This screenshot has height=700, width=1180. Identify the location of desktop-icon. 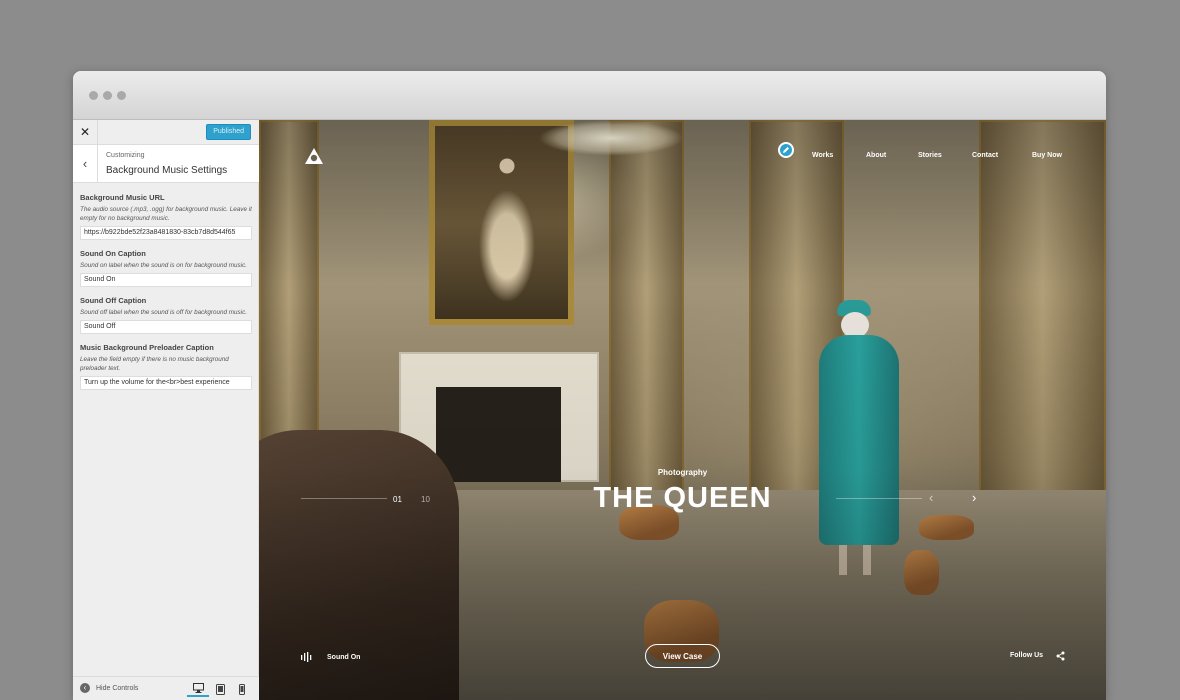
(198, 688).